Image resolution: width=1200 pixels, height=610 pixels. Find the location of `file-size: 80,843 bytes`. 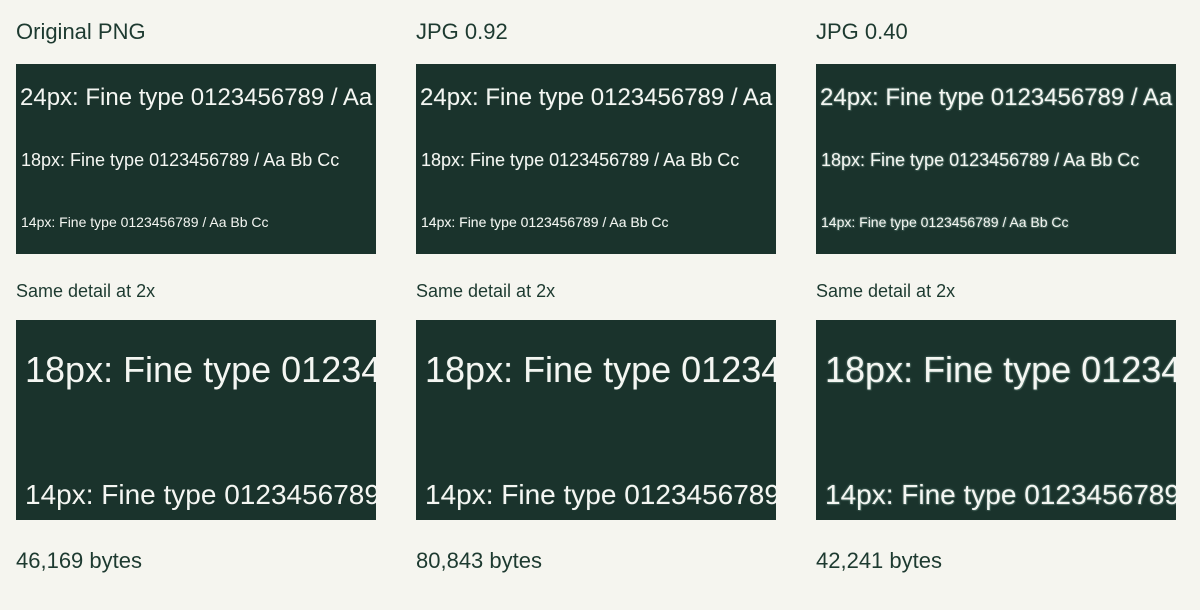

file-size: 80,843 bytes is located at coordinates (479, 560).